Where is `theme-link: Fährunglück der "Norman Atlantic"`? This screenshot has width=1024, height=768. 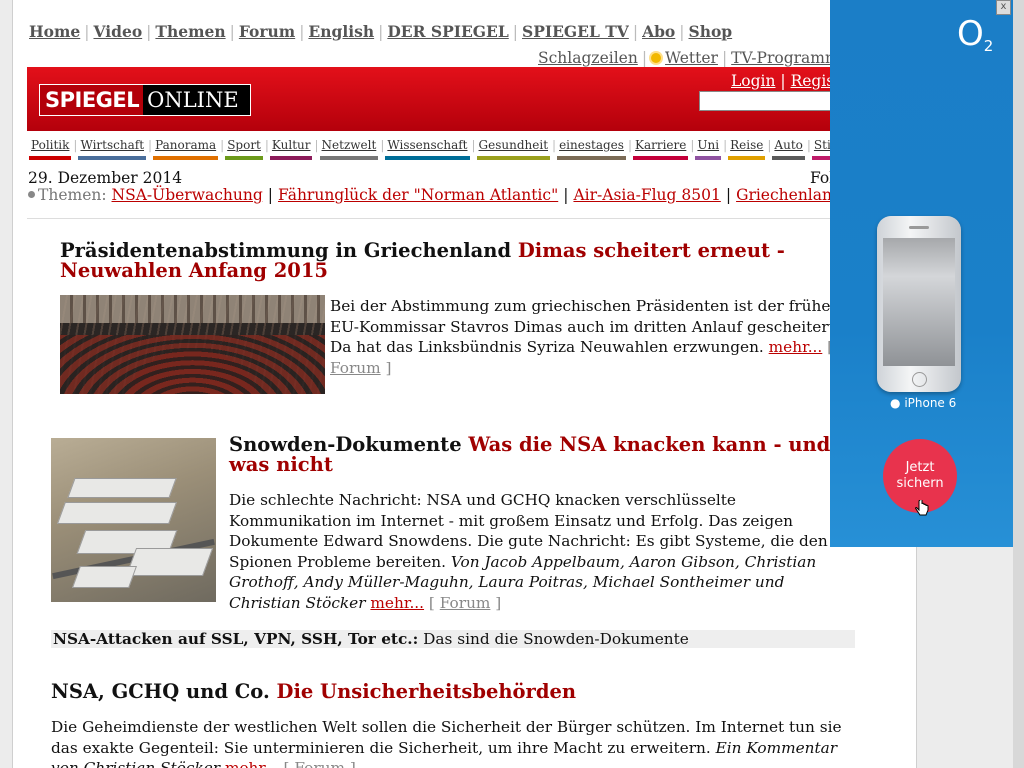 theme-link: Fährunglück der "Norman Atlantic" is located at coordinates (418, 195).